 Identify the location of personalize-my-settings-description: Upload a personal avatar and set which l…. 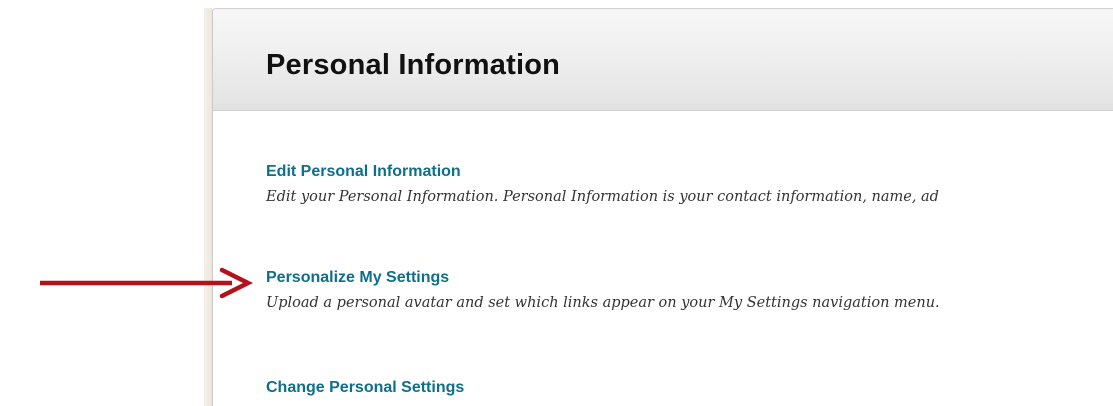
(603, 303).